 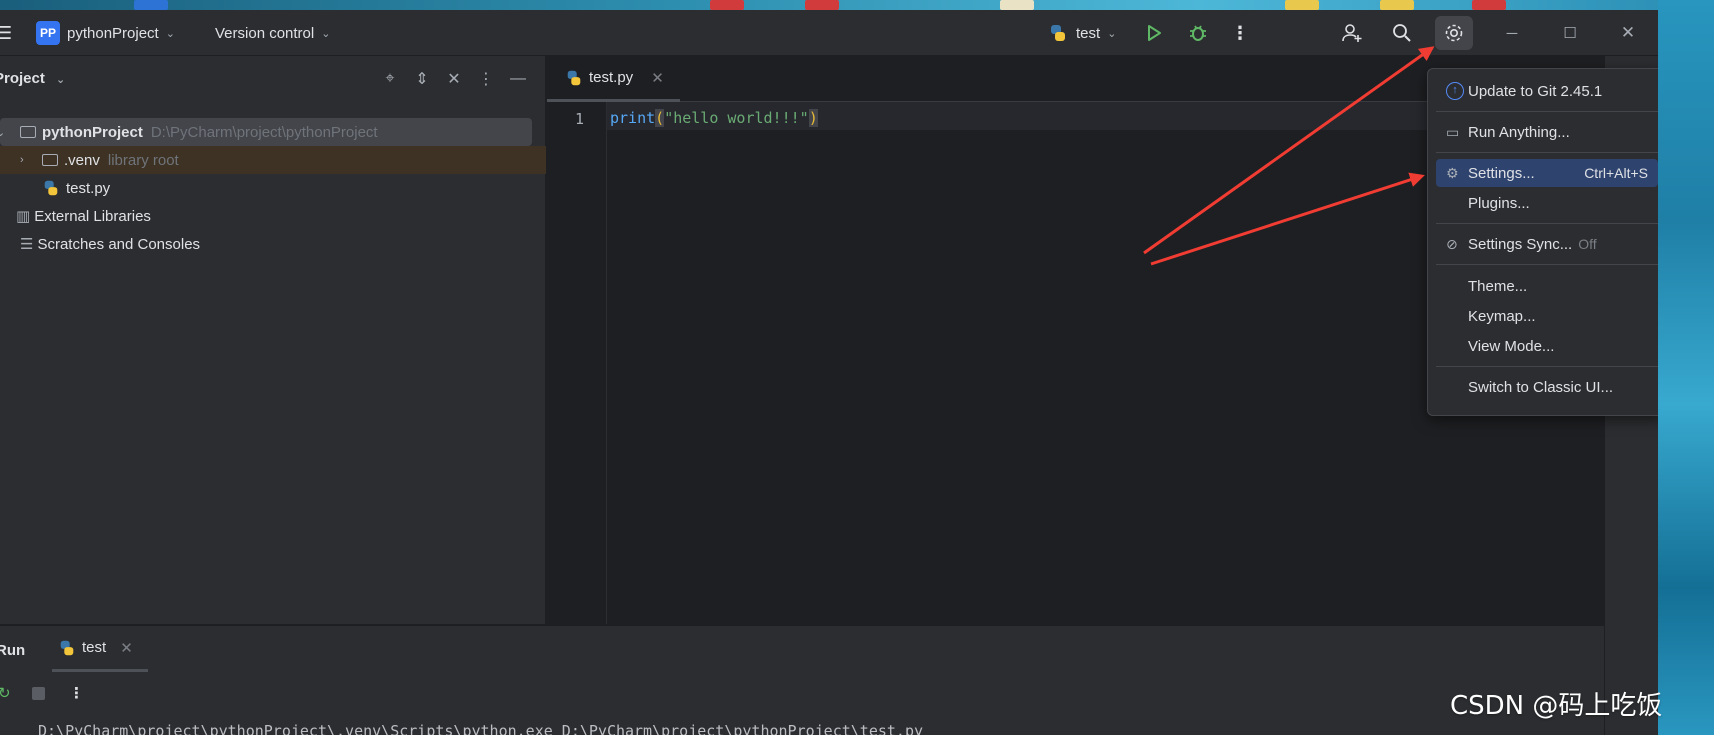 I want to click on menu-item-update-git: ↑ Update to Git 2.45.1, so click(x=1547, y=91).